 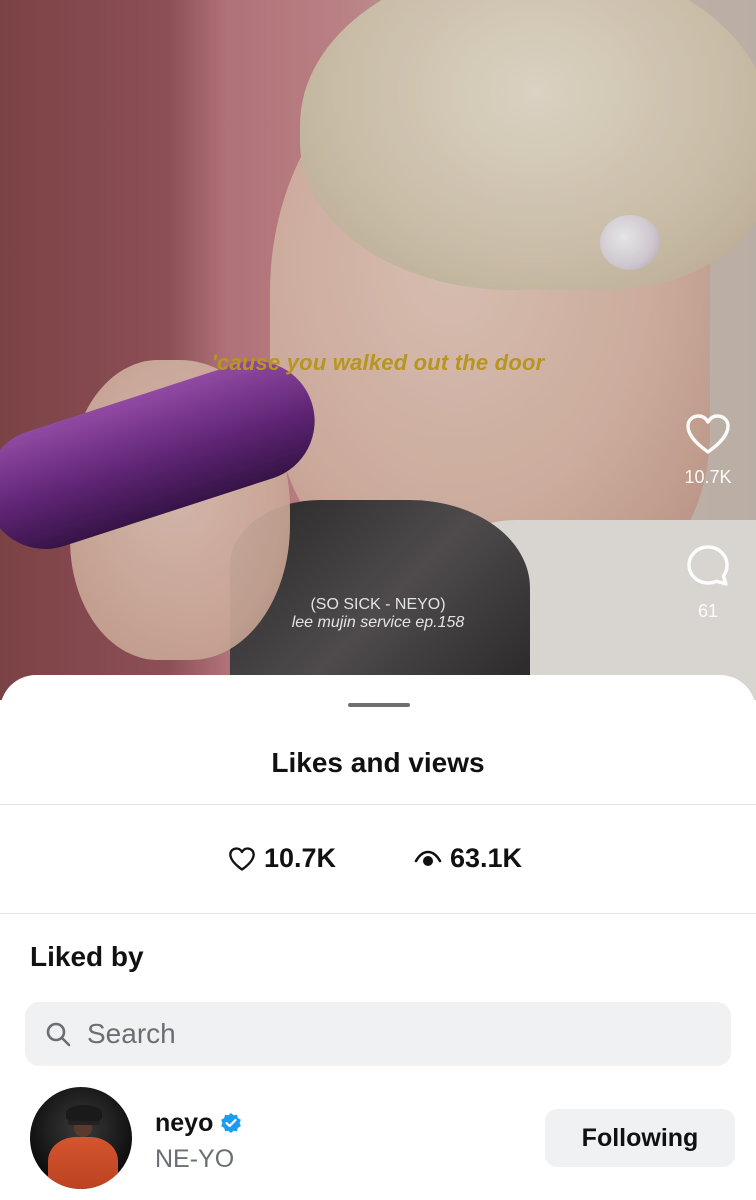 I want to click on display-name: NE-YO, so click(x=195, y=1159).